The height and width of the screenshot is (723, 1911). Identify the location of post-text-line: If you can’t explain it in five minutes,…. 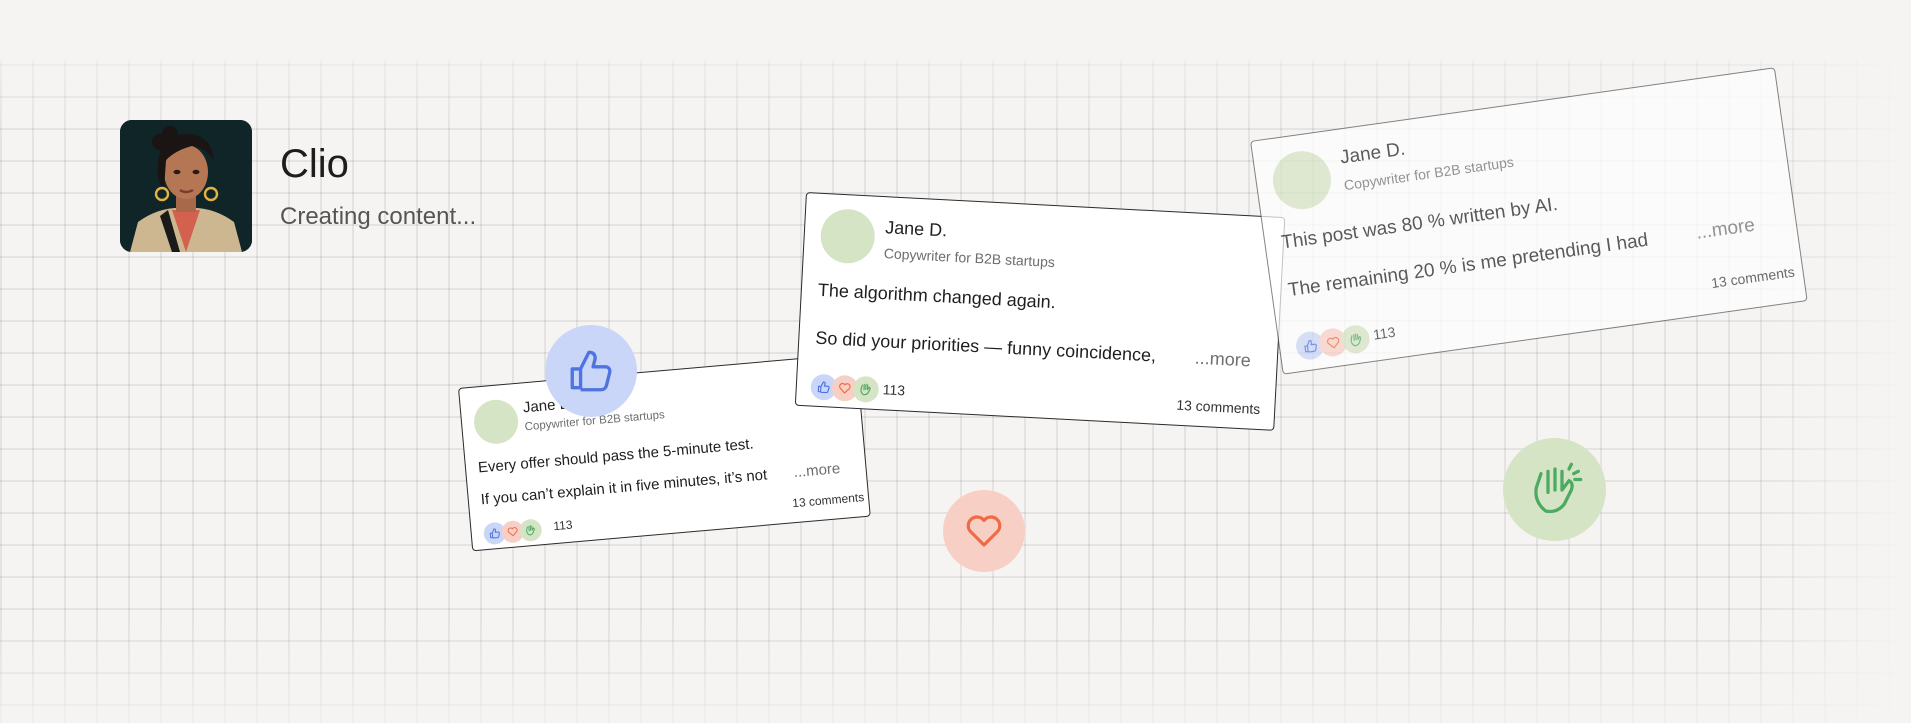
(624, 487).